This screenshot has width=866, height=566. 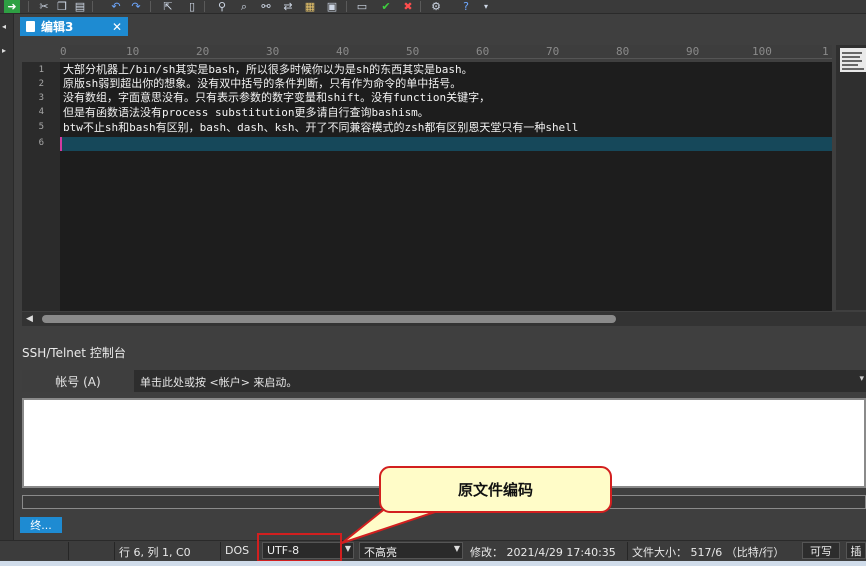 What do you see at coordinates (446, 144) in the screenshot?
I see `current-line-highlight` at bounding box center [446, 144].